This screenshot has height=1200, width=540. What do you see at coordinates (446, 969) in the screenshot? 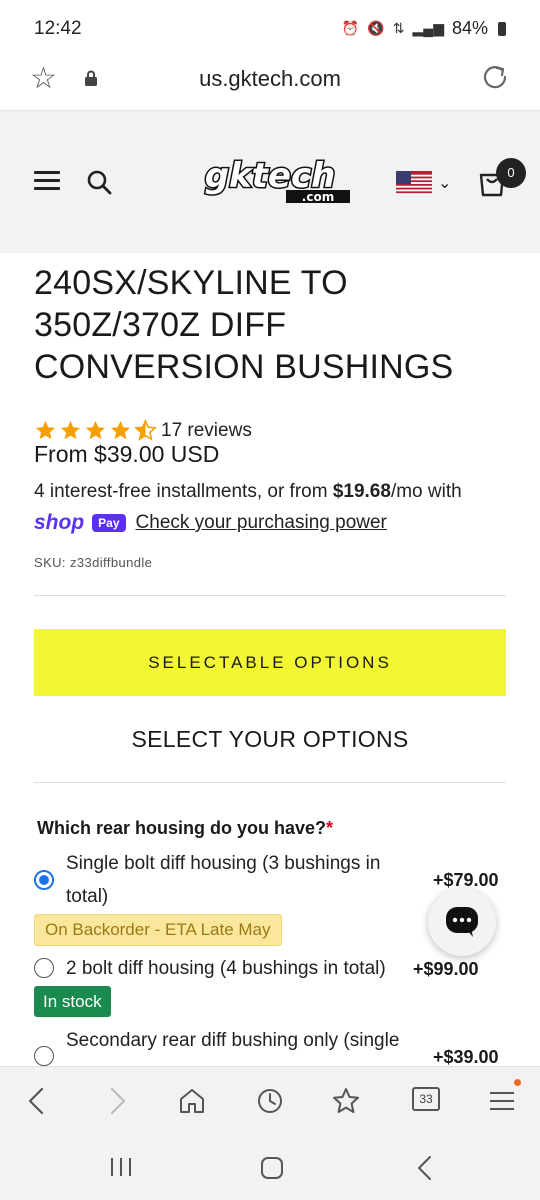
I see `option-price-two-bolt: +$99.00` at bounding box center [446, 969].